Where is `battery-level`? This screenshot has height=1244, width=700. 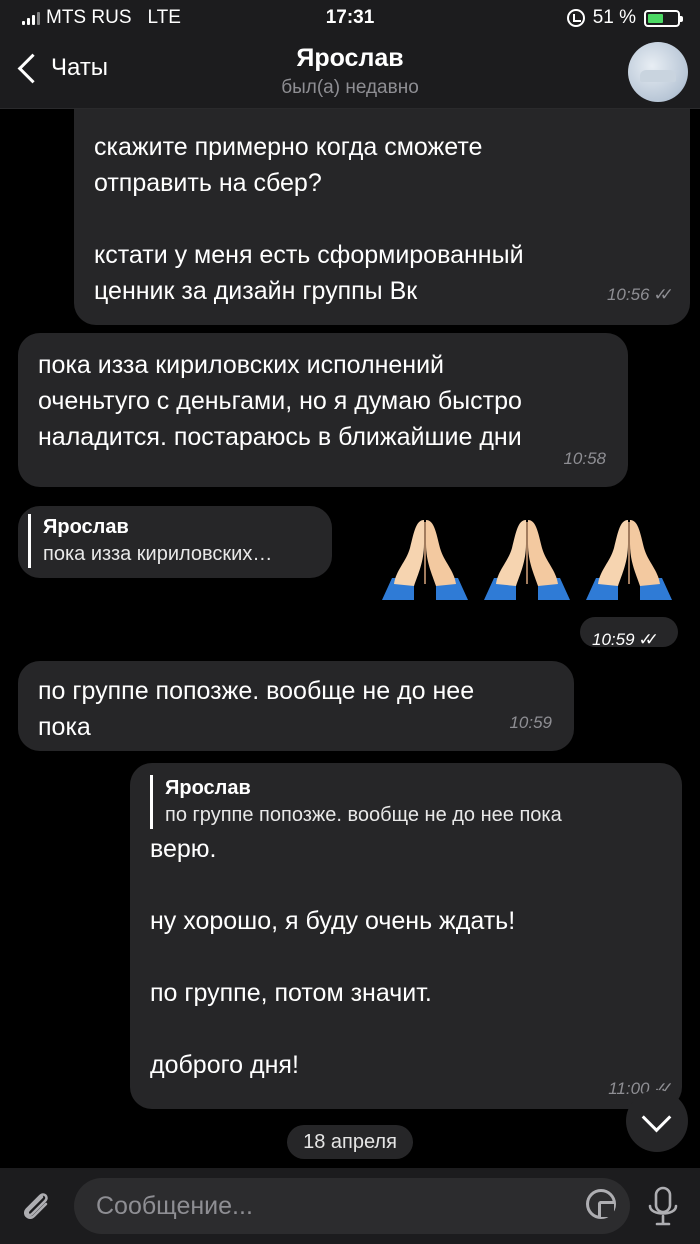 battery-level is located at coordinates (656, 18).